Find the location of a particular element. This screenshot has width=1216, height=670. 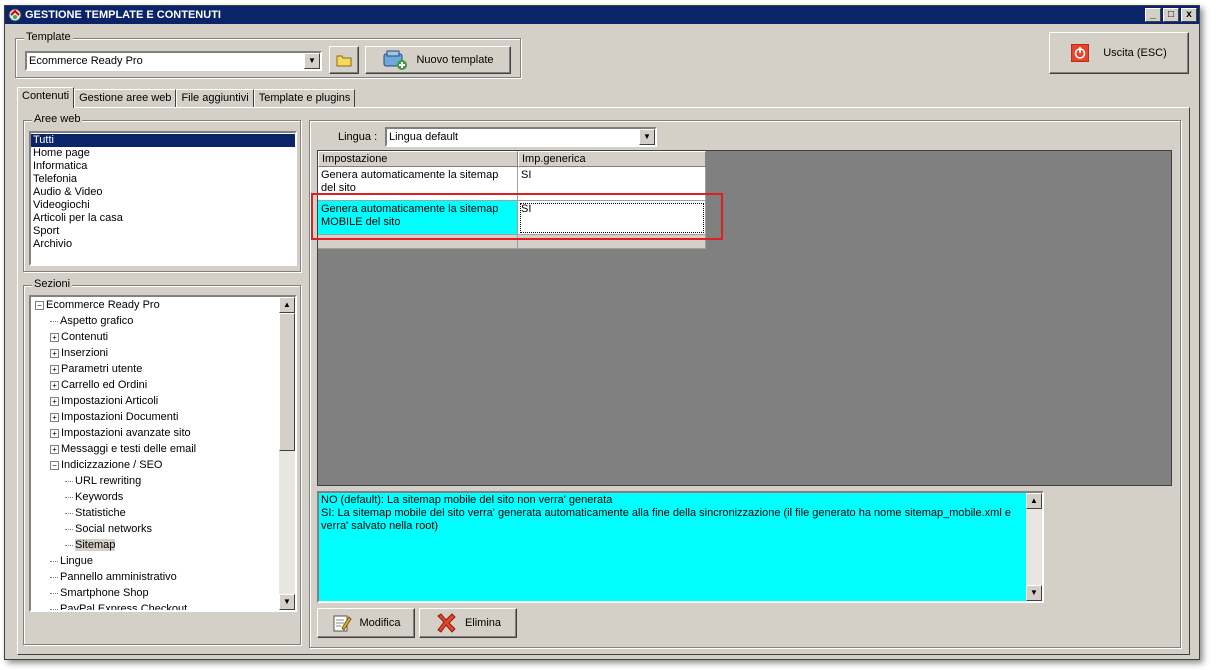

list-item: Sport is located at coordinates (163, 231).